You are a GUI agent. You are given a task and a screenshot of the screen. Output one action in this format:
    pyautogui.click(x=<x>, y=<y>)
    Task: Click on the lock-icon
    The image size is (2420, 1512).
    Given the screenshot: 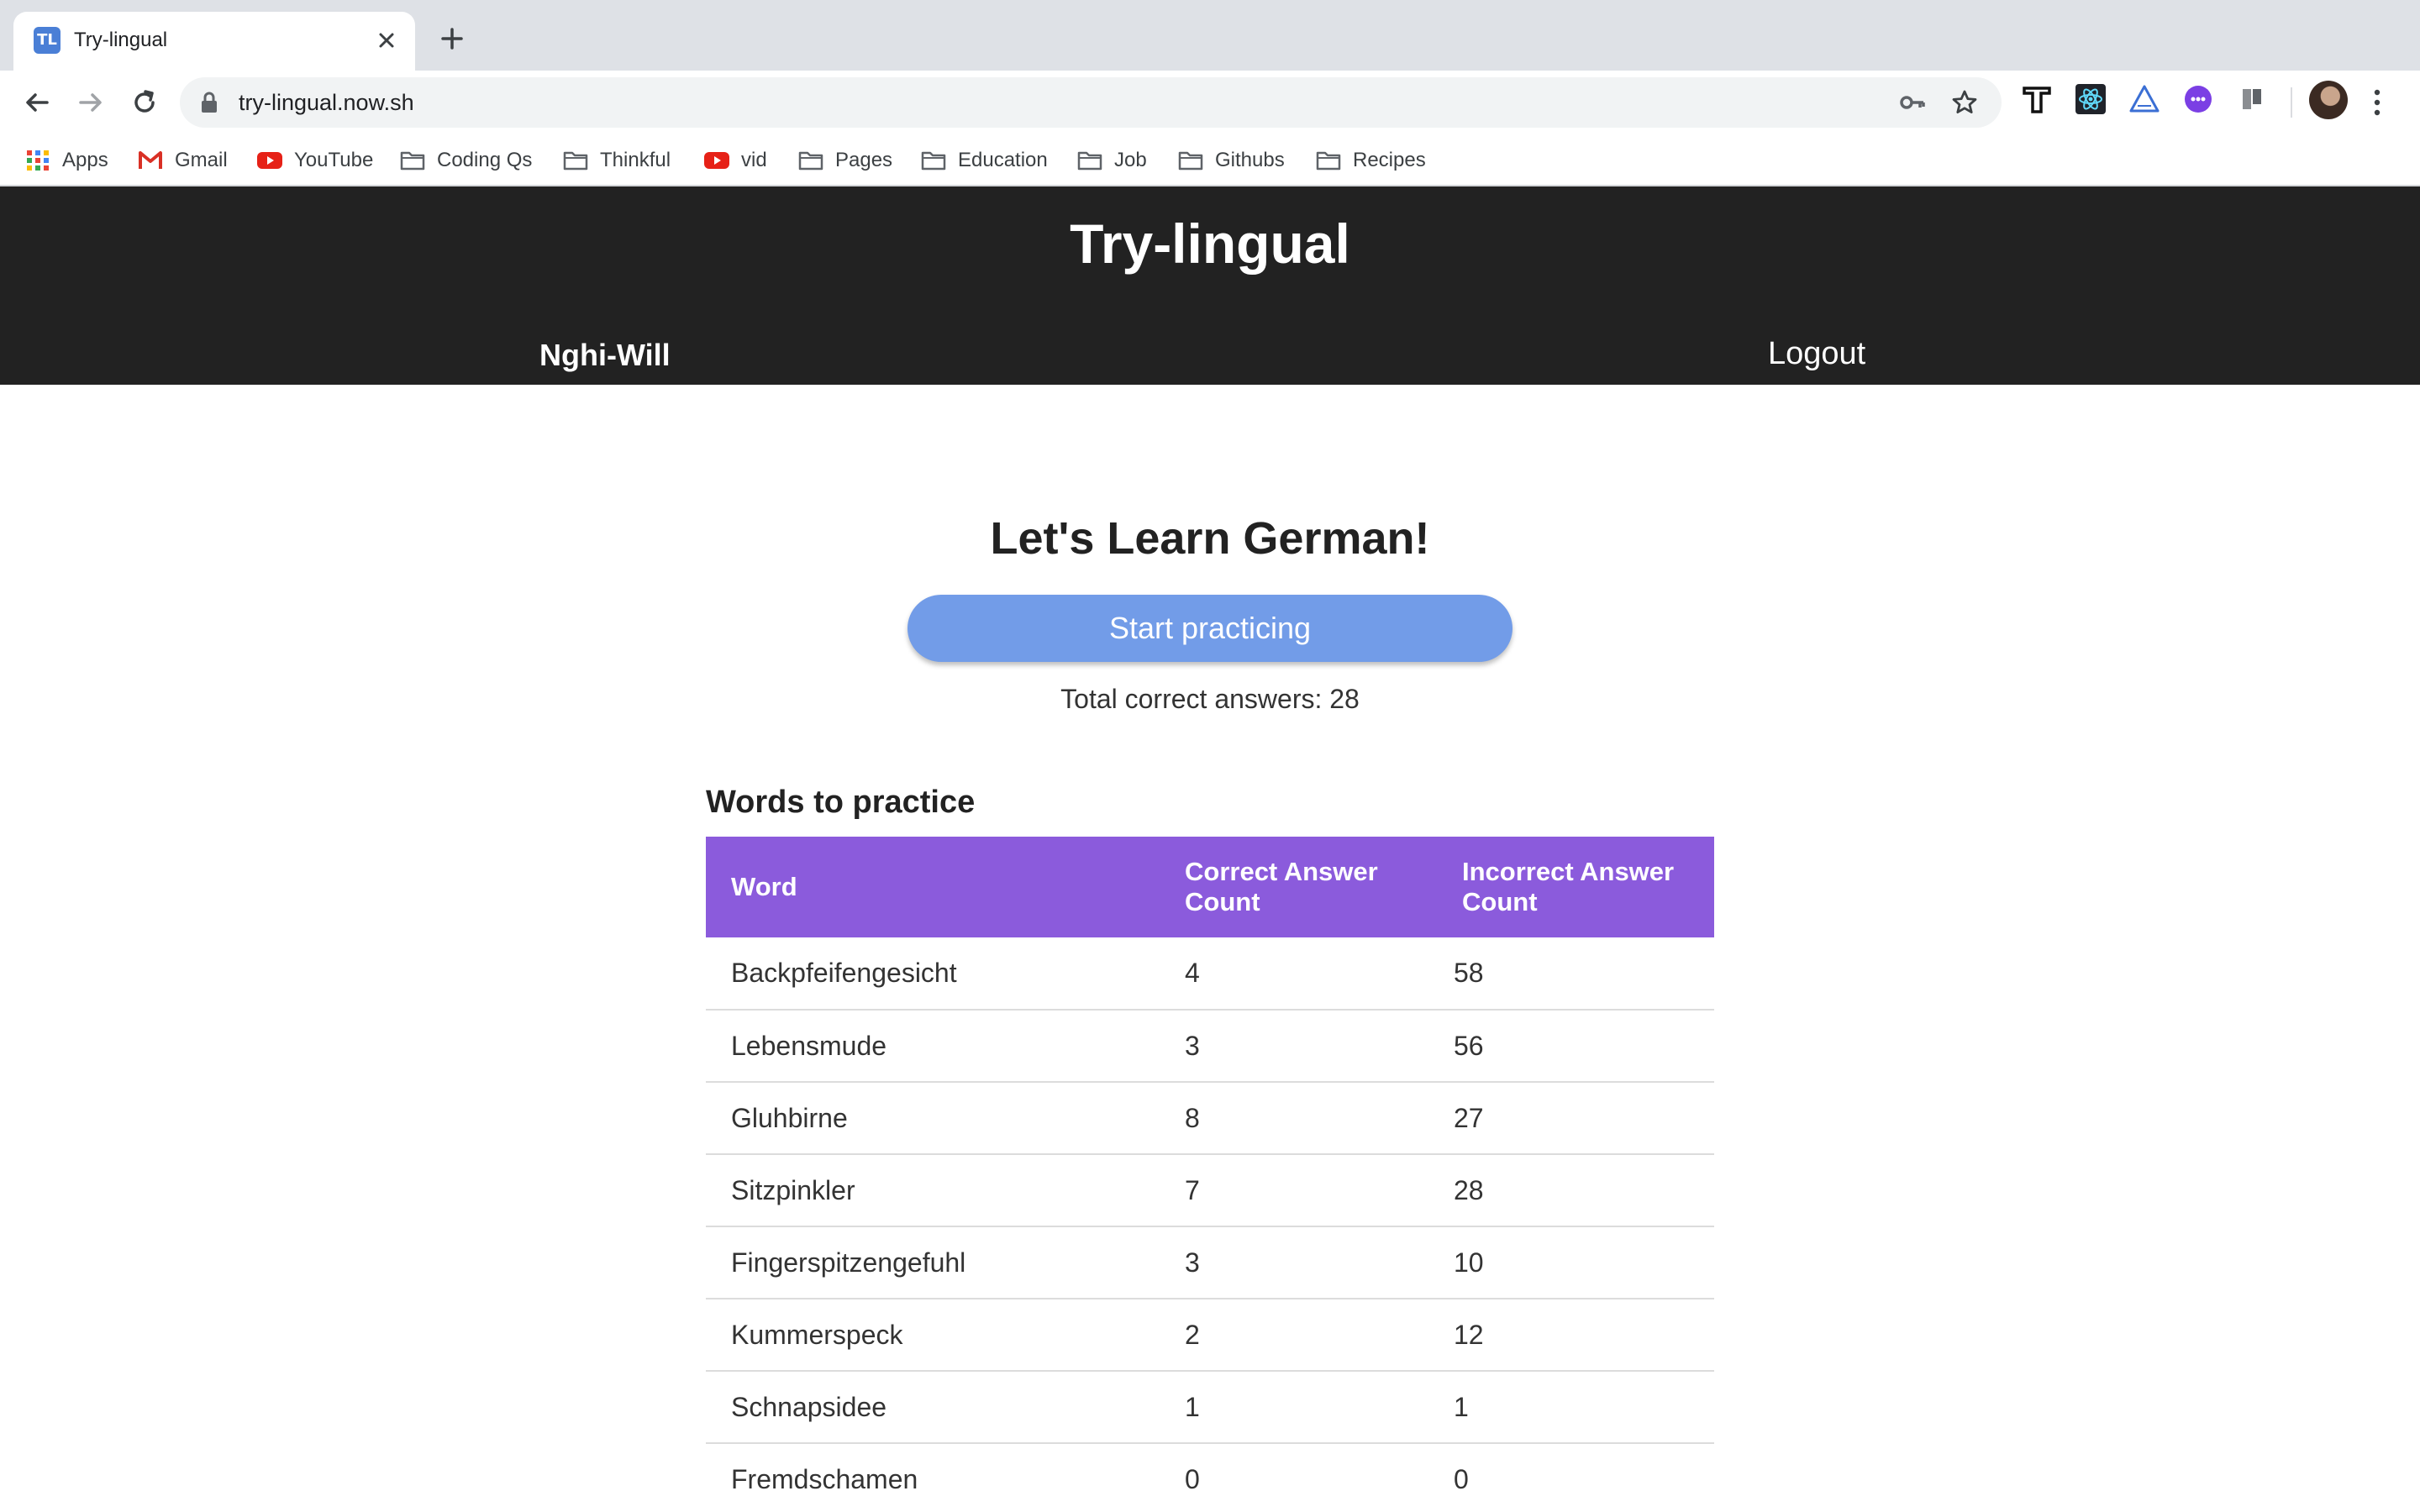 What is the action you would take?
    pyautogui.click(x=209, y=102)
    